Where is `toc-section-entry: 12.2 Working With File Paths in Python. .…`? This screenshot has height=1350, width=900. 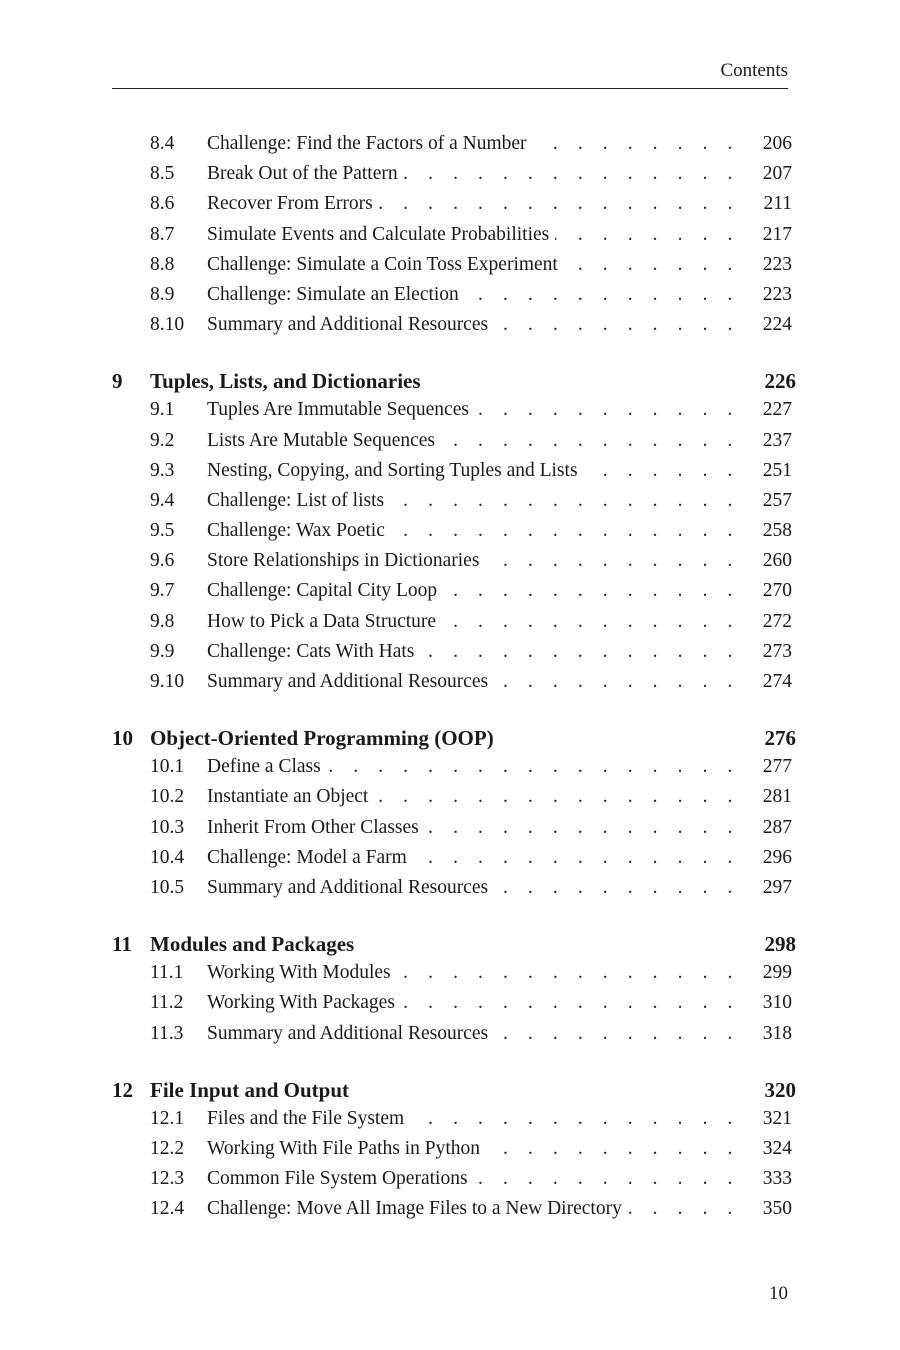
toc-section-entry: 12.2 Working With File Paths in Python. .… is located at coordinates (454, 1153).